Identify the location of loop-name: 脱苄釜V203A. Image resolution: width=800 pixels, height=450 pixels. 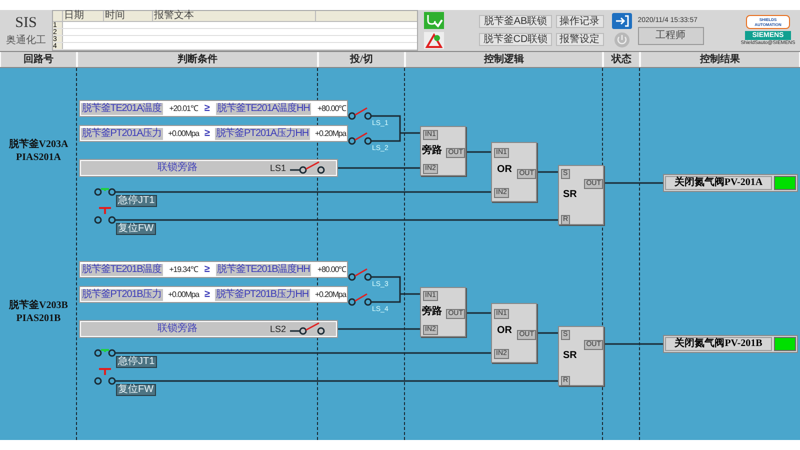
(38, 144).